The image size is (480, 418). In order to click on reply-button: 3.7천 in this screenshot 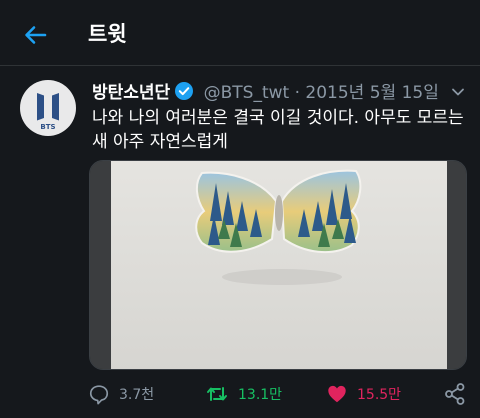, I will do `click(121, 394)`.